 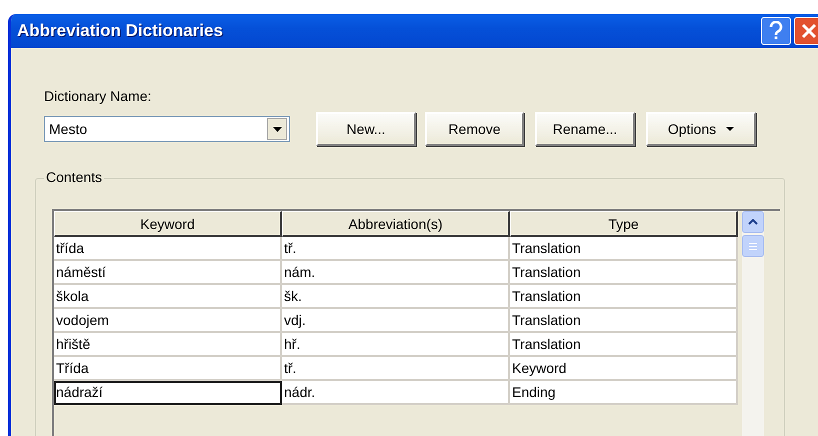 I want to click on chevron-up-icon, so click(x=753, y=222).